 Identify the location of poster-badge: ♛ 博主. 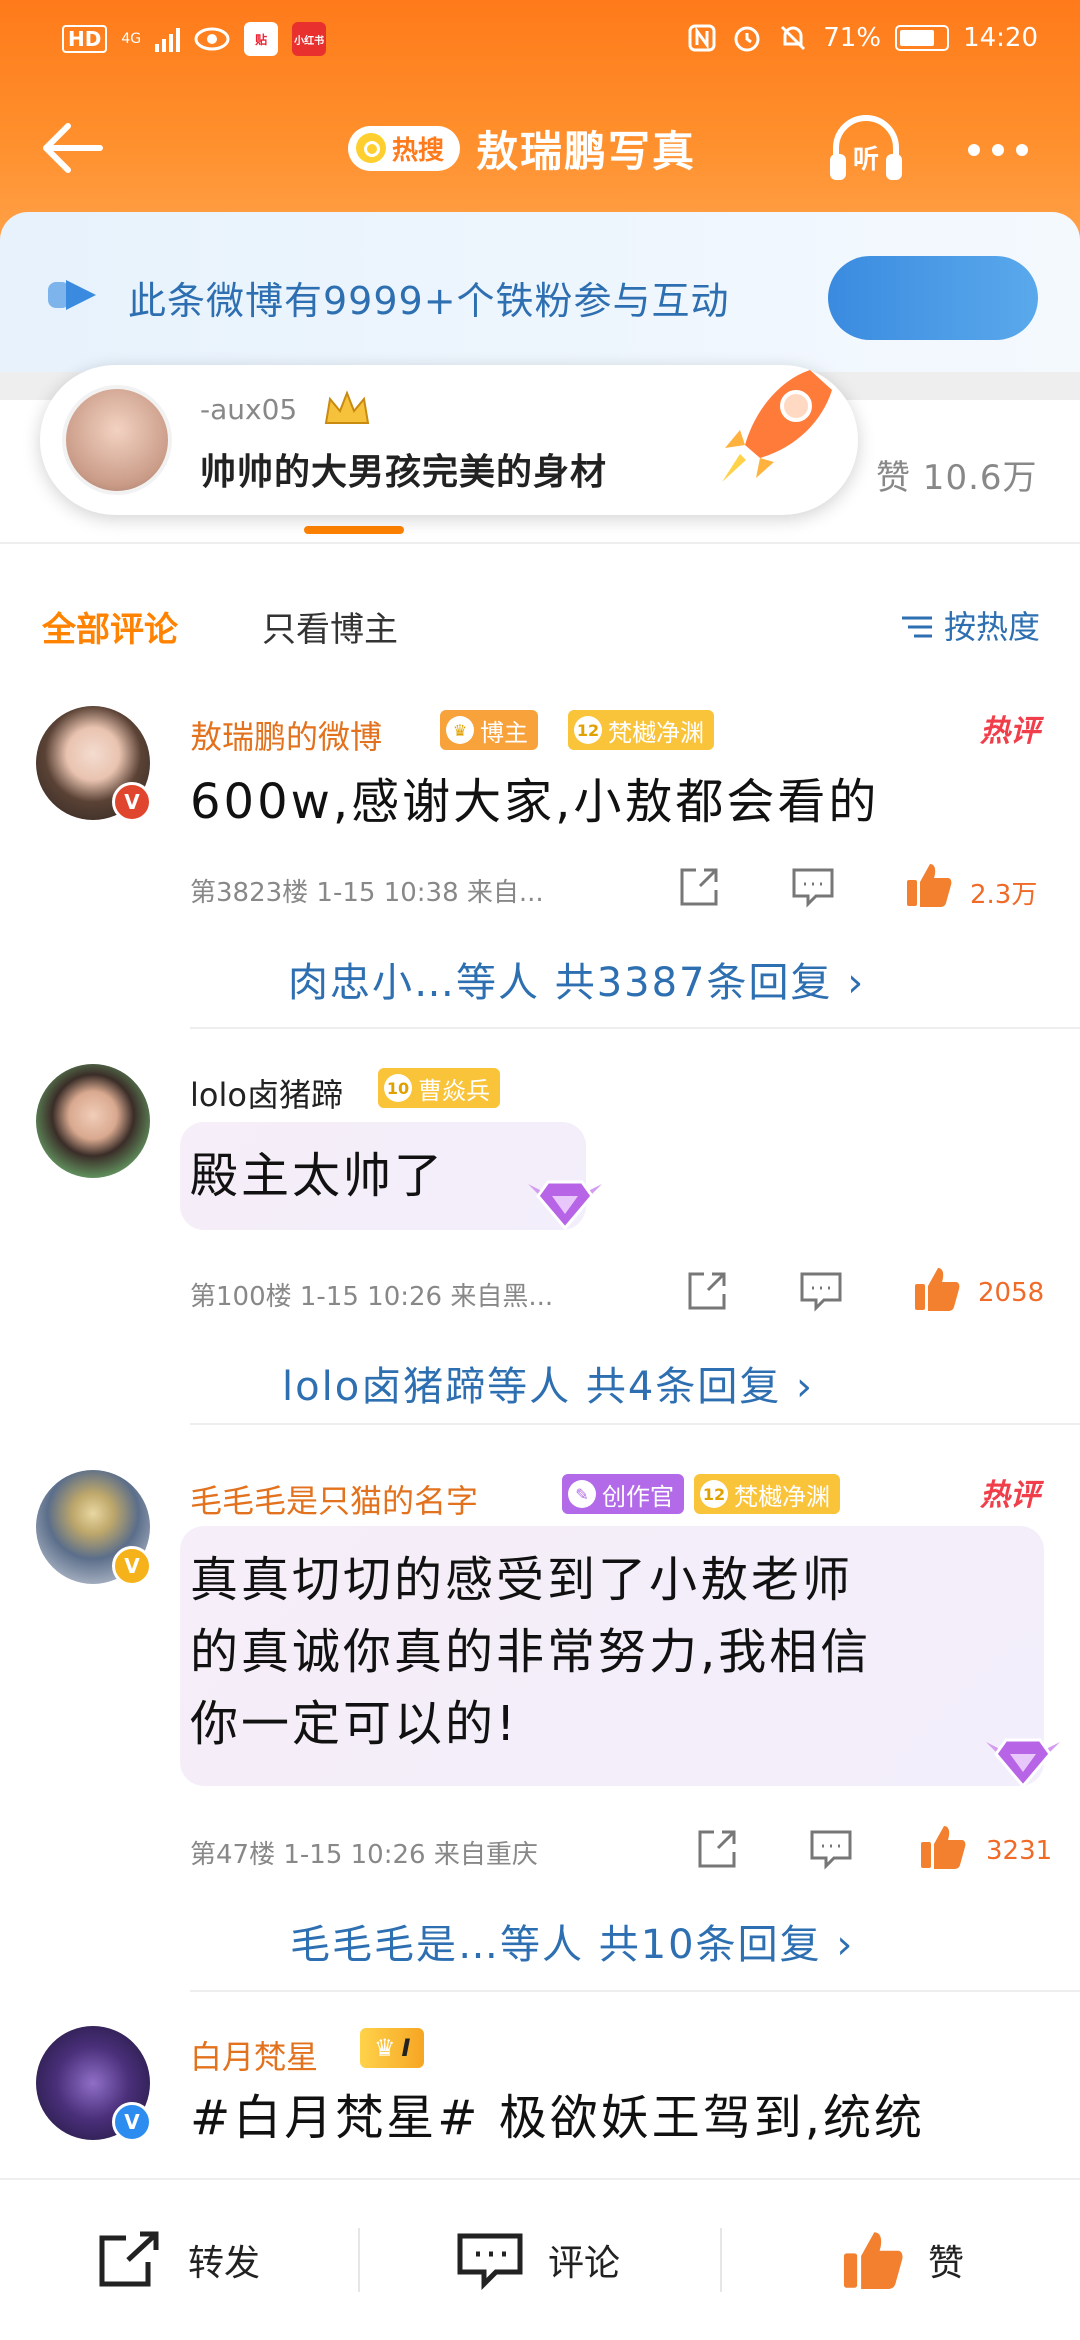
(489, 730).